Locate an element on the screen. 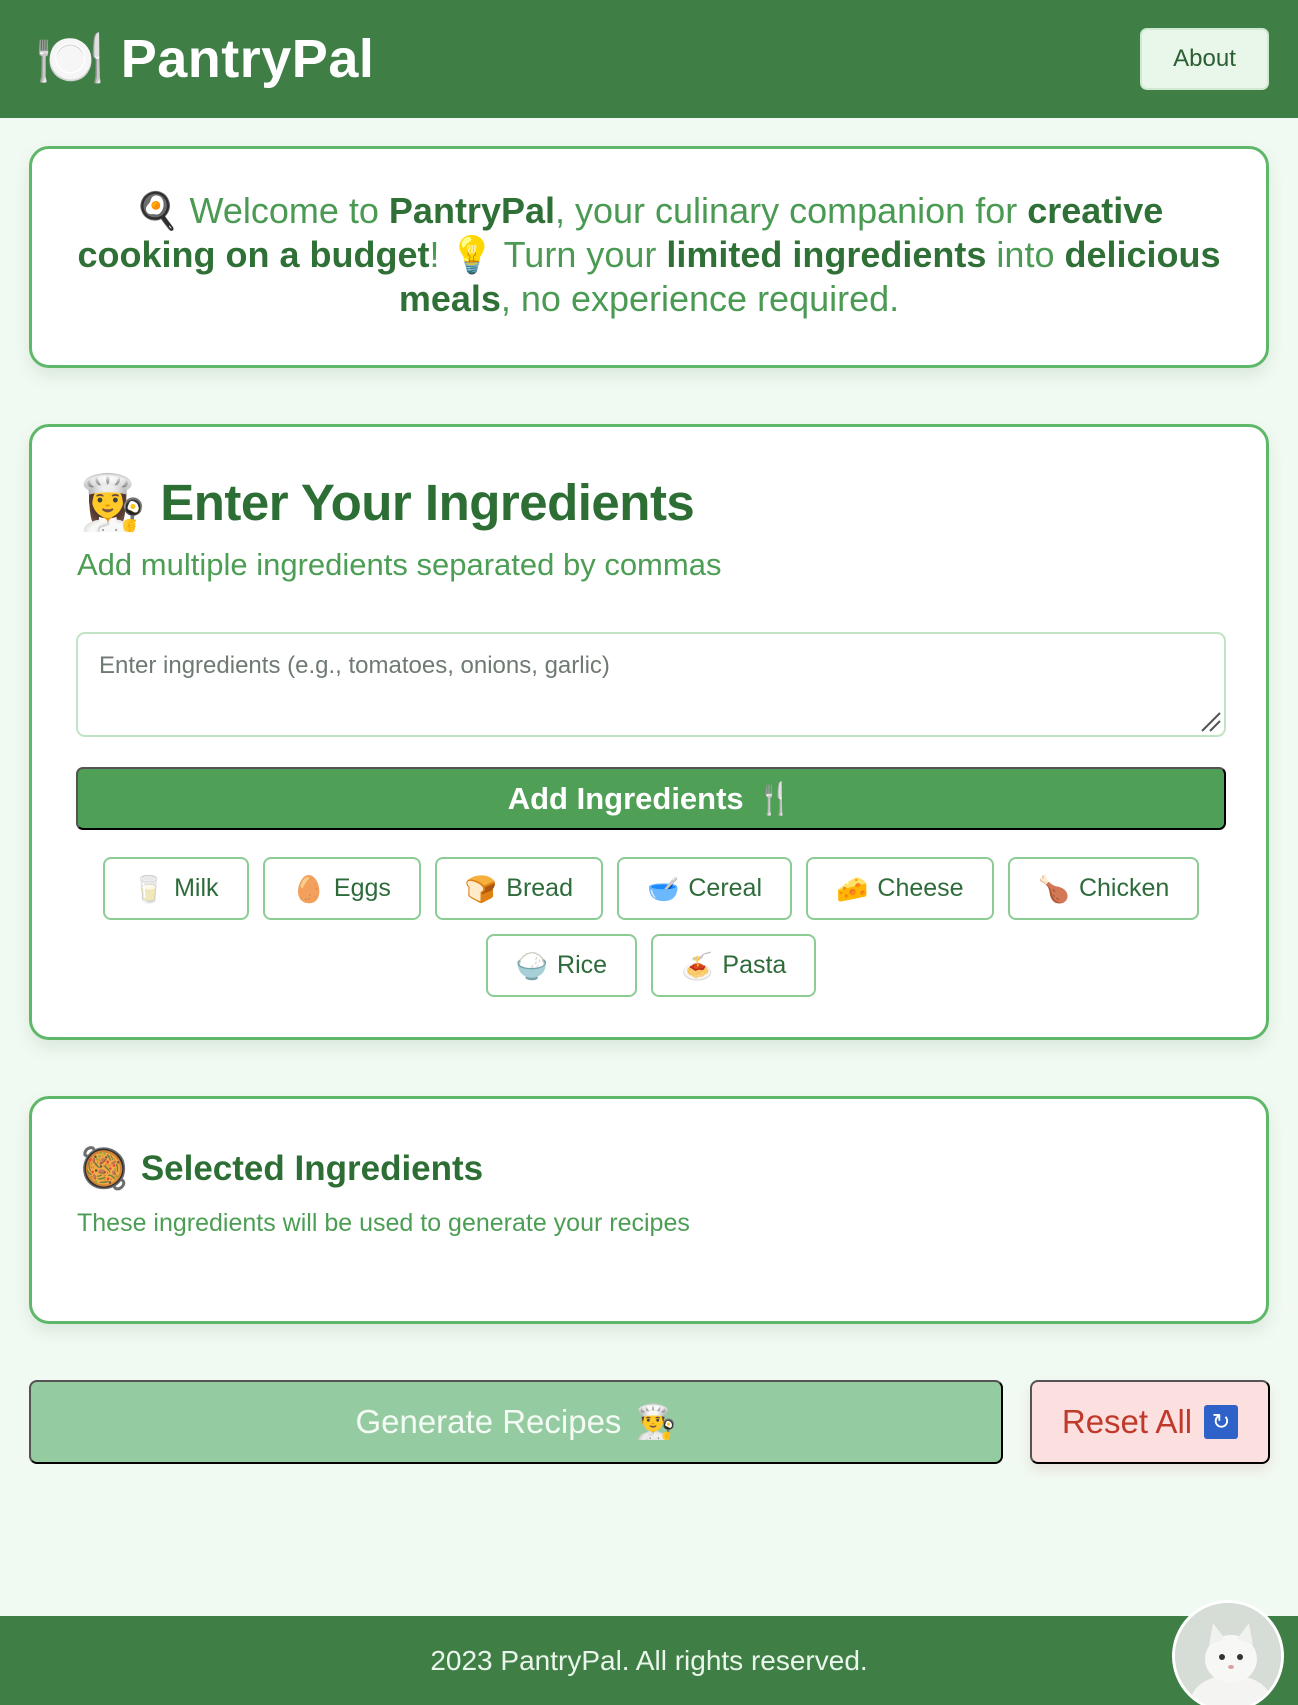  footer-text: 2023 PantryPal. All rights reserved. is located at coordinates (649, 1660).